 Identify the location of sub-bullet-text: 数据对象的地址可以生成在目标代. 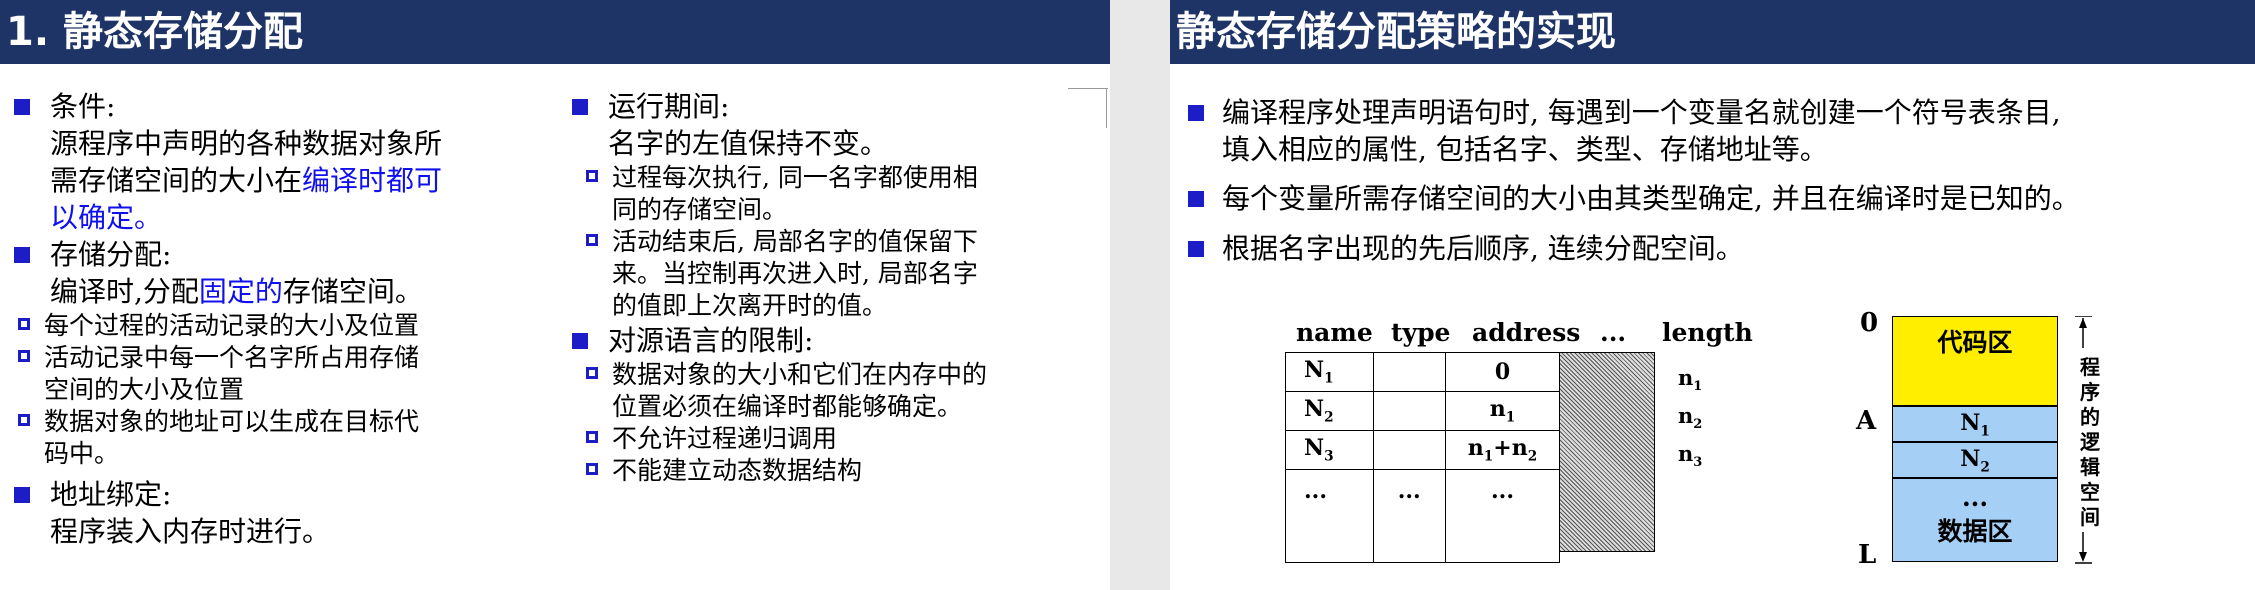
(232, 421).